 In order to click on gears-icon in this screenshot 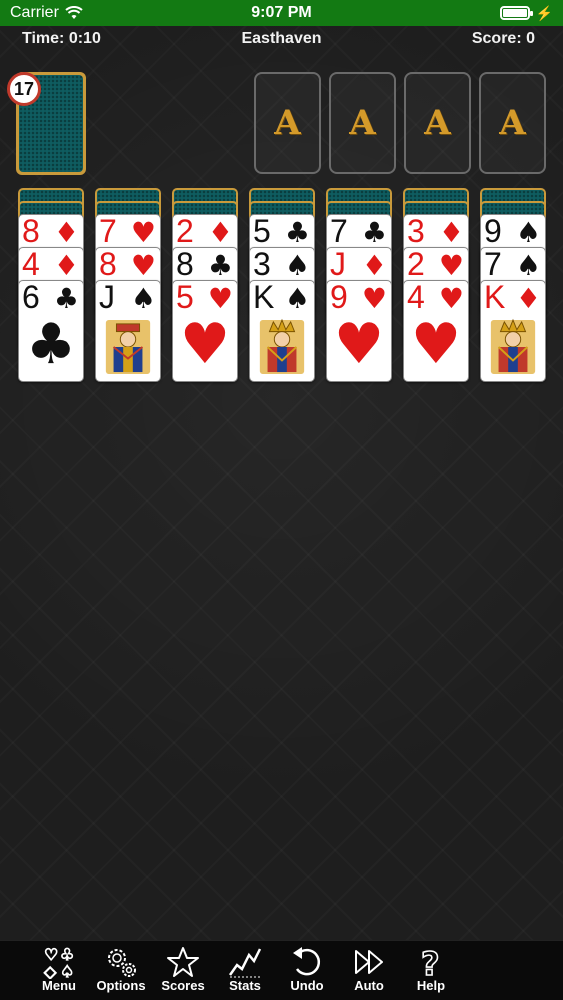, I will do `click(122, 963)`.